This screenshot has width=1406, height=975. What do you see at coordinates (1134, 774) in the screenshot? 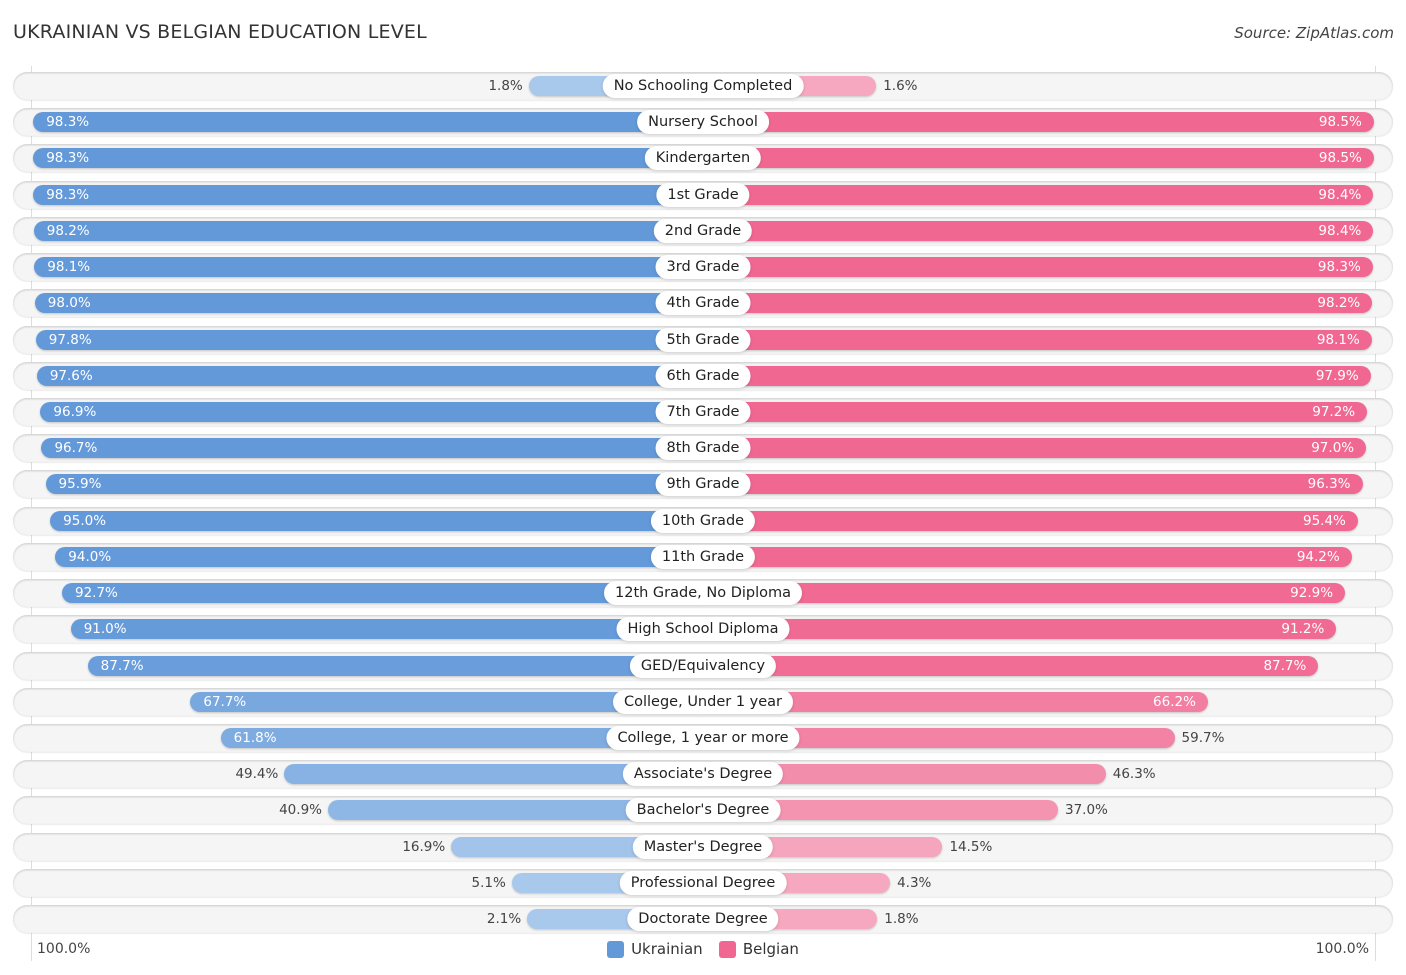
I see `value-label-belgian: 46.3%` at bounding box center [1134, 774].